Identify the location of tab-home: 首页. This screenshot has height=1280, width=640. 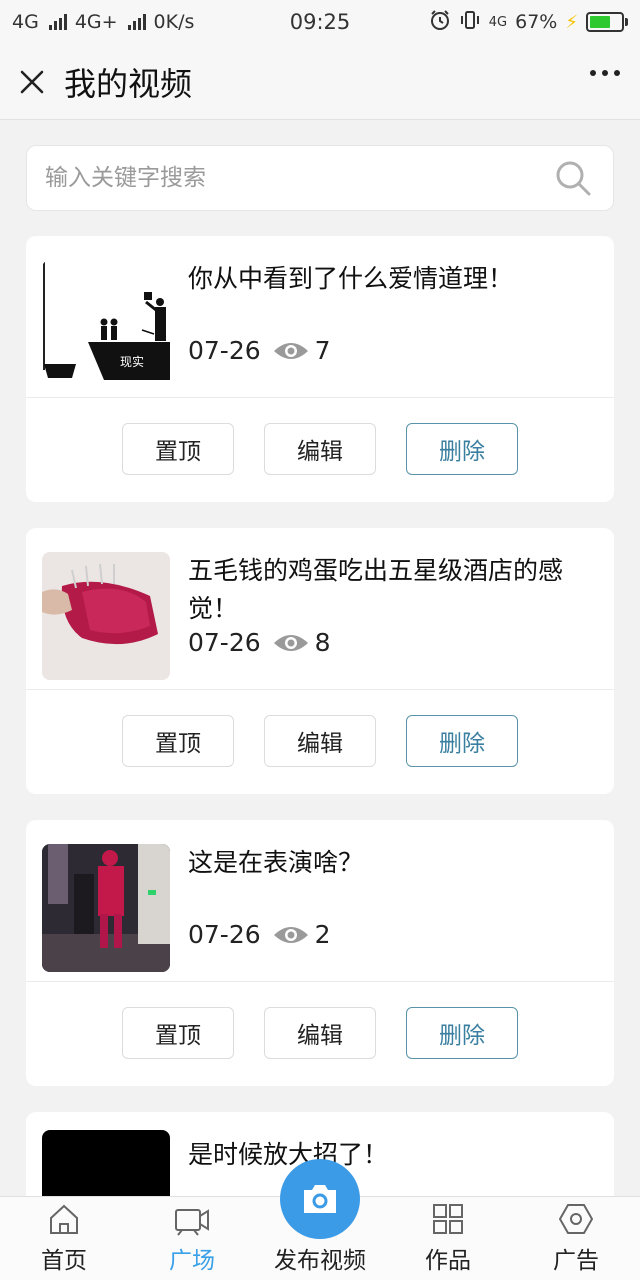
(64, 1238).